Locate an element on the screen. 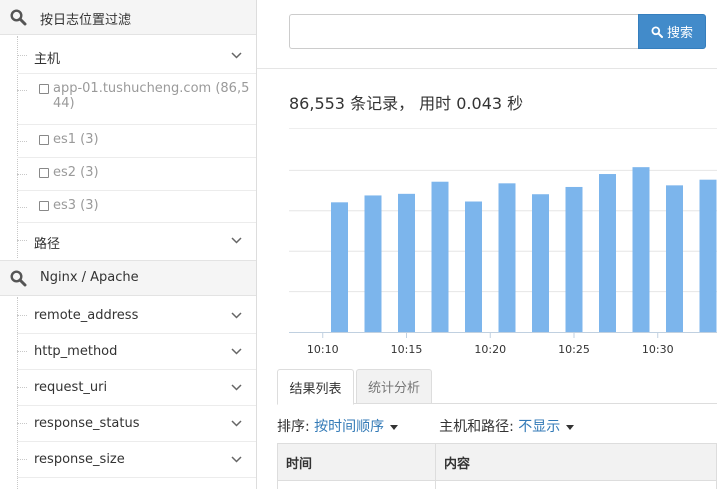 This screenshot has height=489, width=717. field-label: 主机 is located at coordinates (47, 59).